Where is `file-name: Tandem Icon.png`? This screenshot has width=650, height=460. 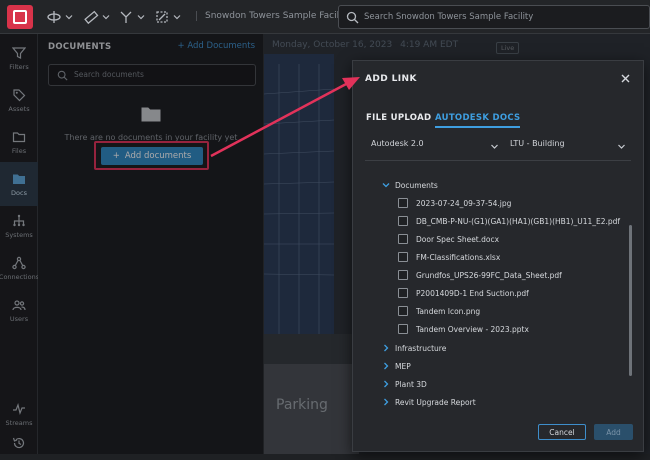 file-name: Tandem Icon.png is located at coordinates (448, 311).